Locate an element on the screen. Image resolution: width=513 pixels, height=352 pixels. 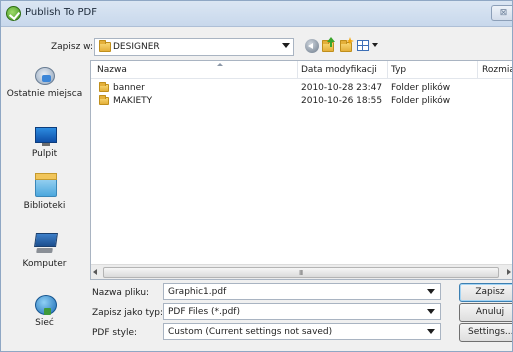
computer-icon is located at coordinates (46, 240).